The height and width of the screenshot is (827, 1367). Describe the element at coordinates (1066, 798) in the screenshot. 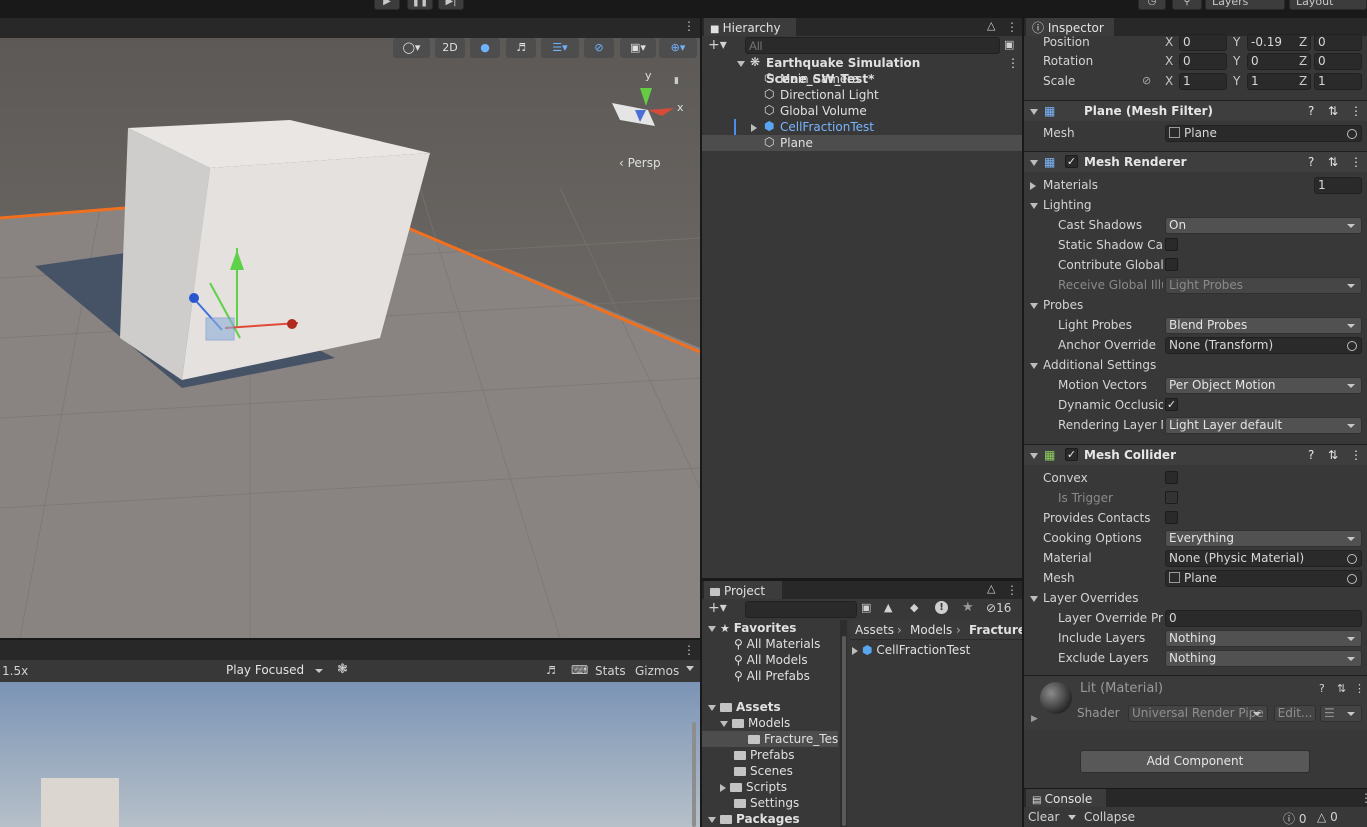

I see `tab-console: ▤ Console` at that location.